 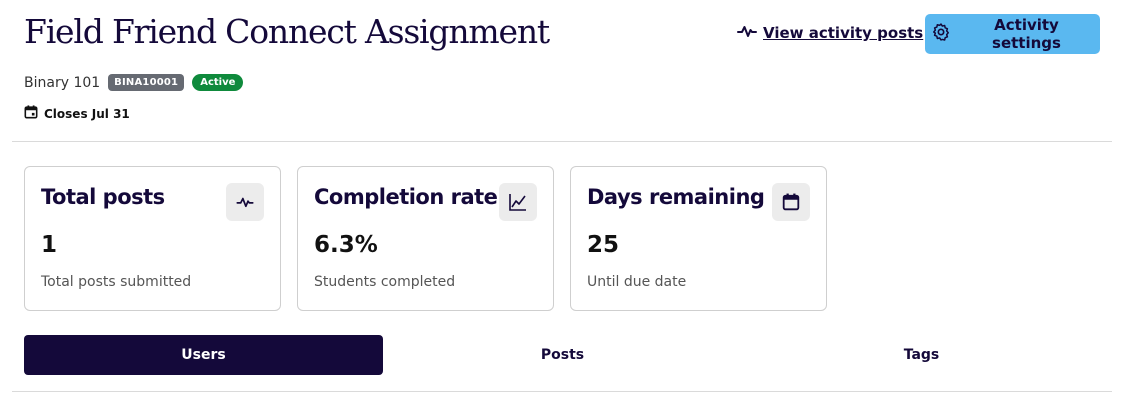 What do you see at coordinates (103, 197) in the screenshot?
I see `stat-title: Total posts` at bounding box center [103, 197].